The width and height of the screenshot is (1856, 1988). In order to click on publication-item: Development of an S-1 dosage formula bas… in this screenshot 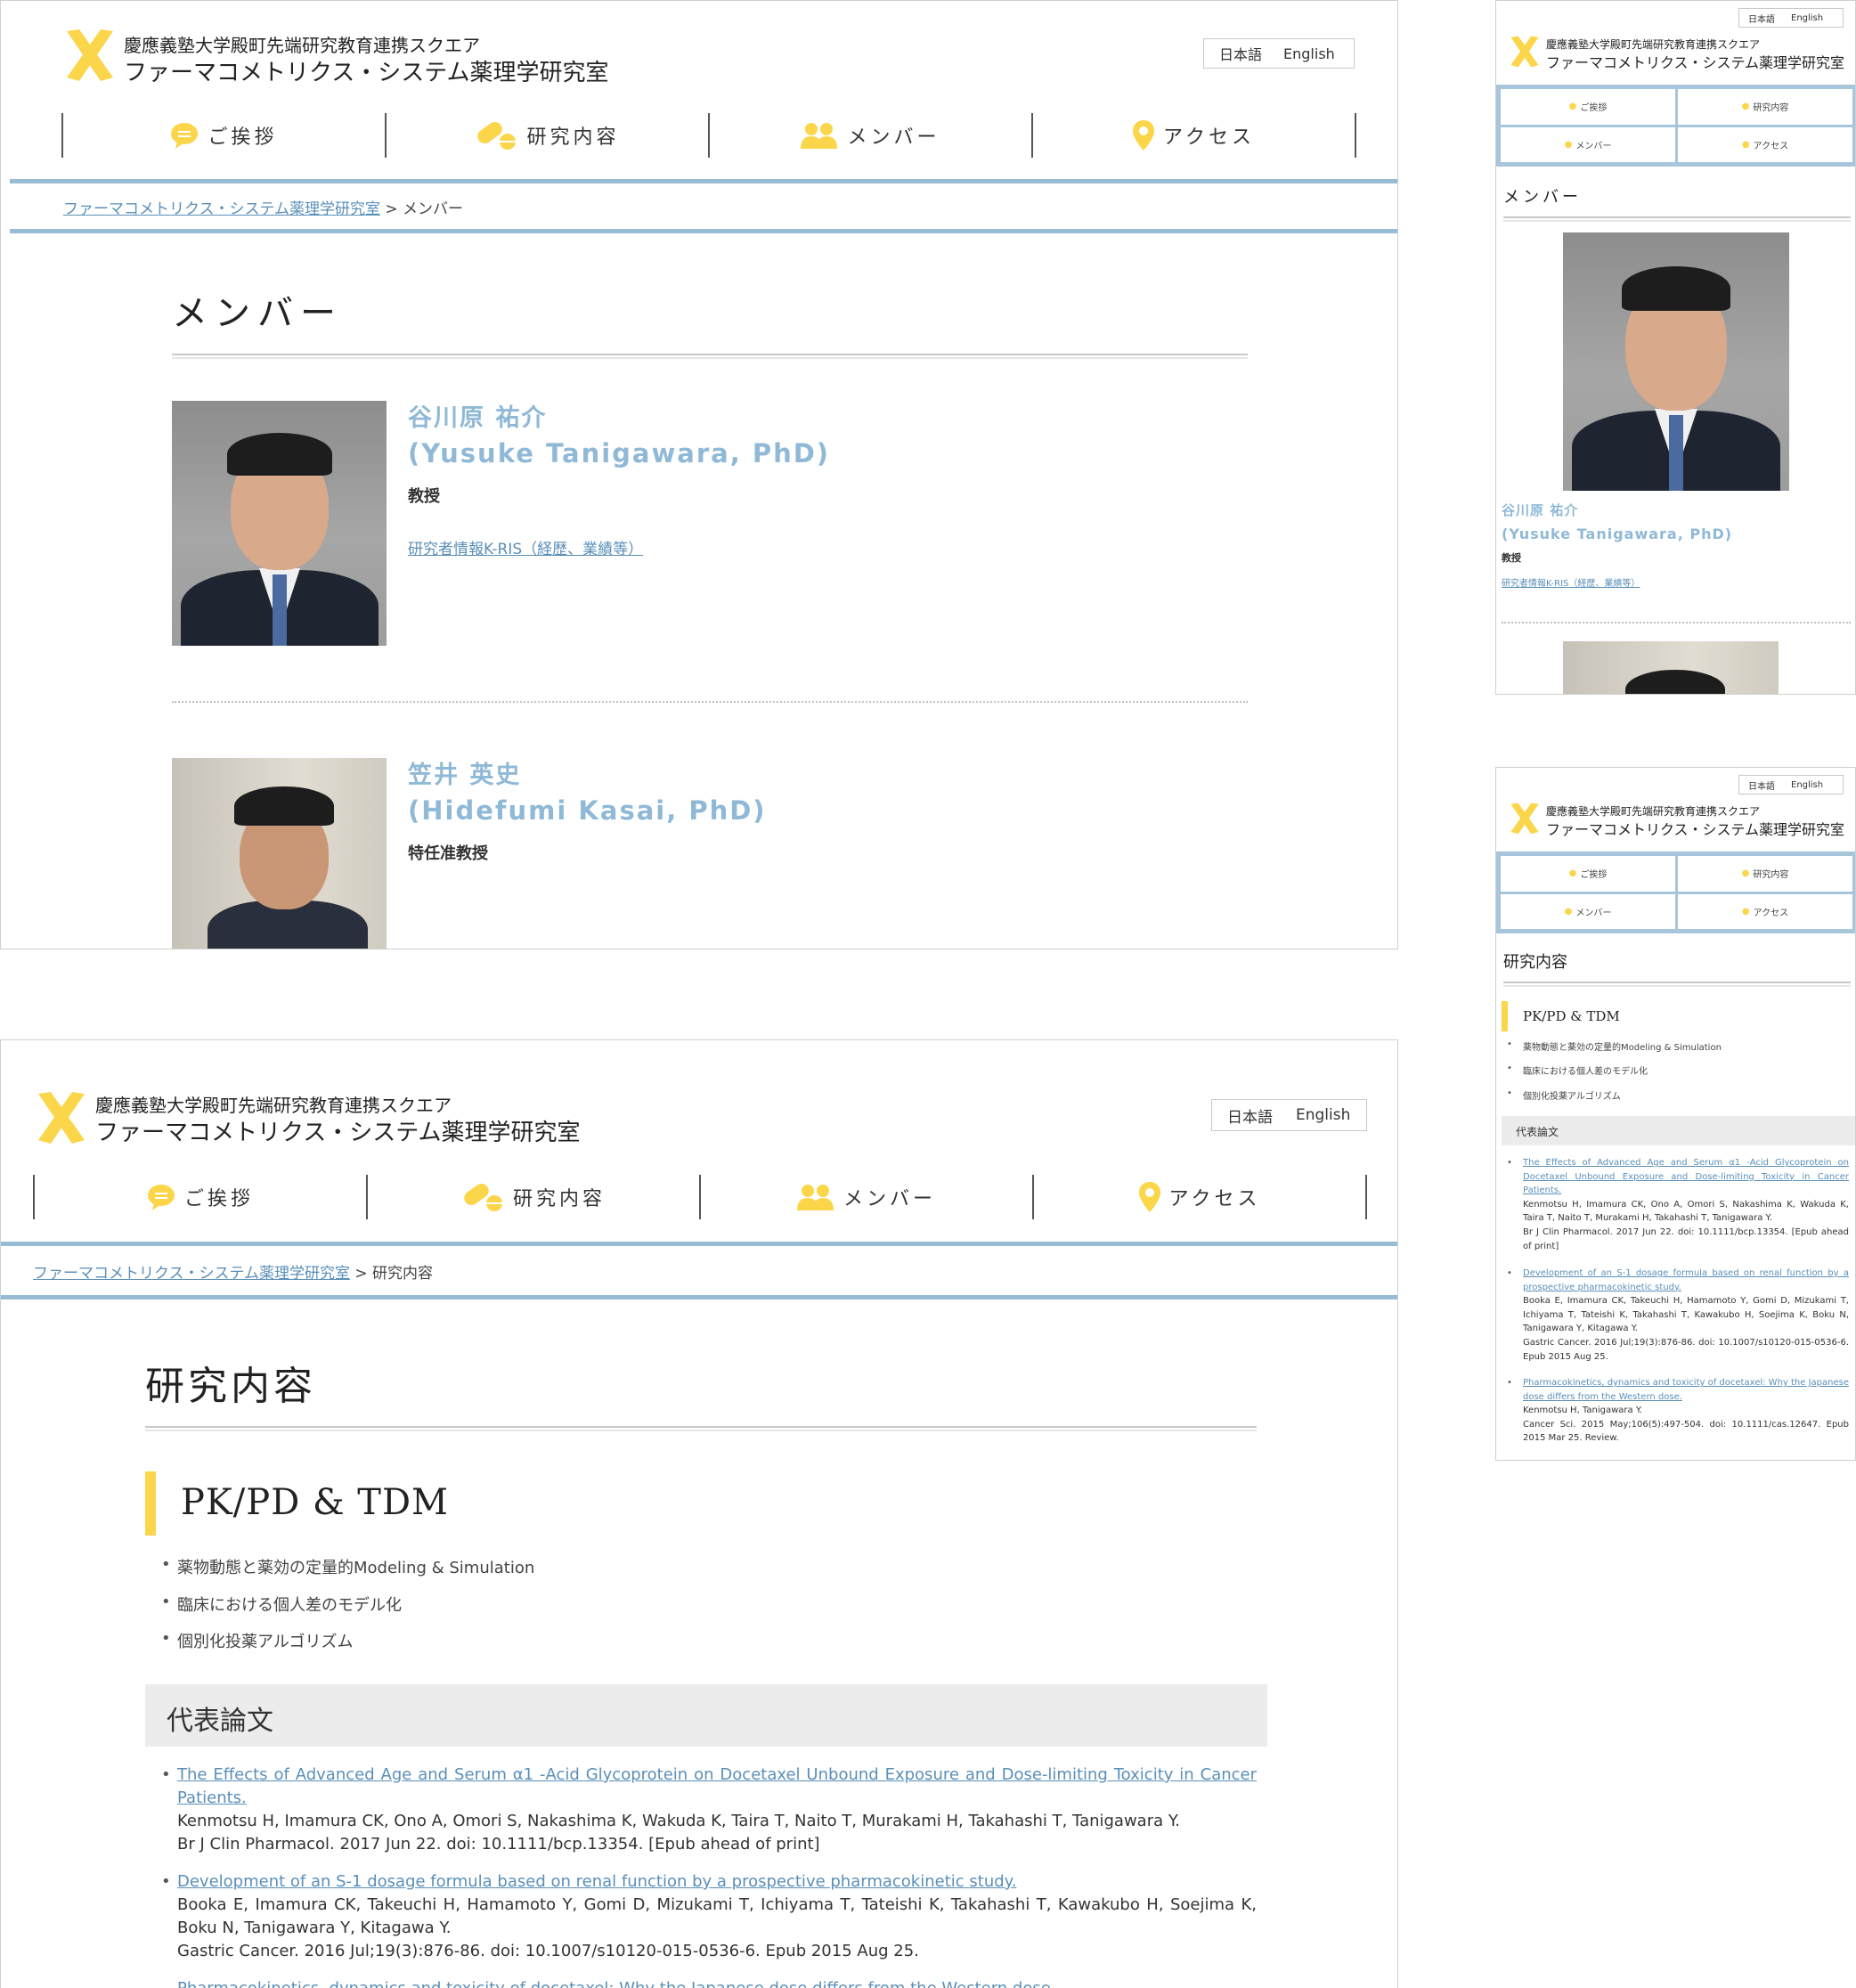, I will do `click(1678, 1315)`.